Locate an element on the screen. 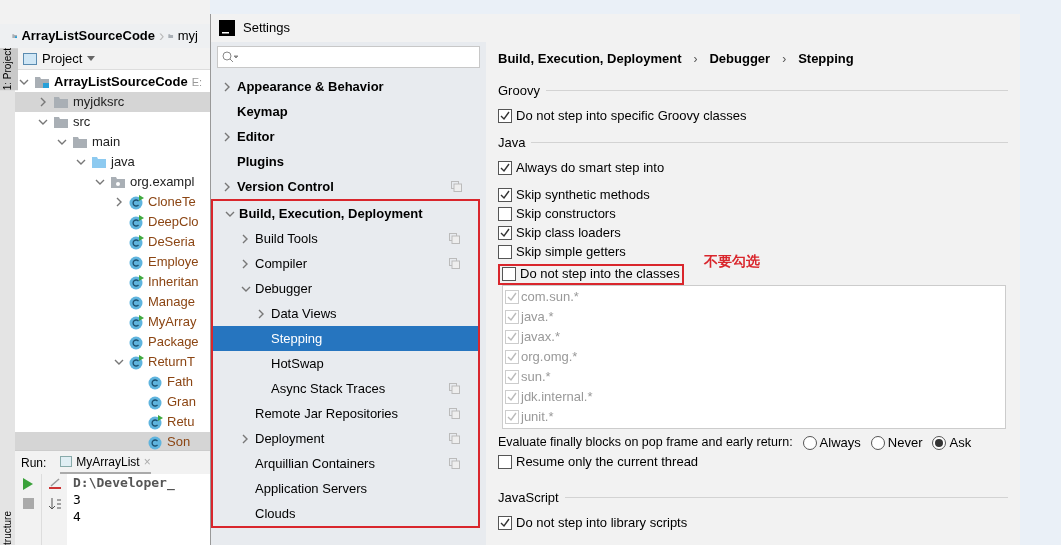  app-logo-icon is located at coordinates (227, 28).